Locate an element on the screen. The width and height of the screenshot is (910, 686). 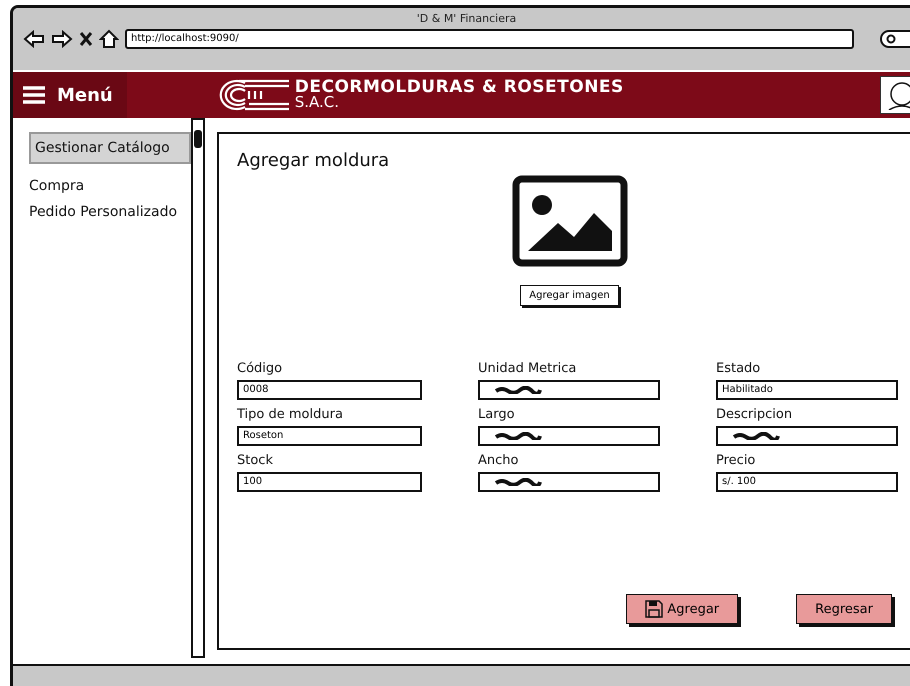
field-label: Unidad Metrica is located at coordinates (528, 368).